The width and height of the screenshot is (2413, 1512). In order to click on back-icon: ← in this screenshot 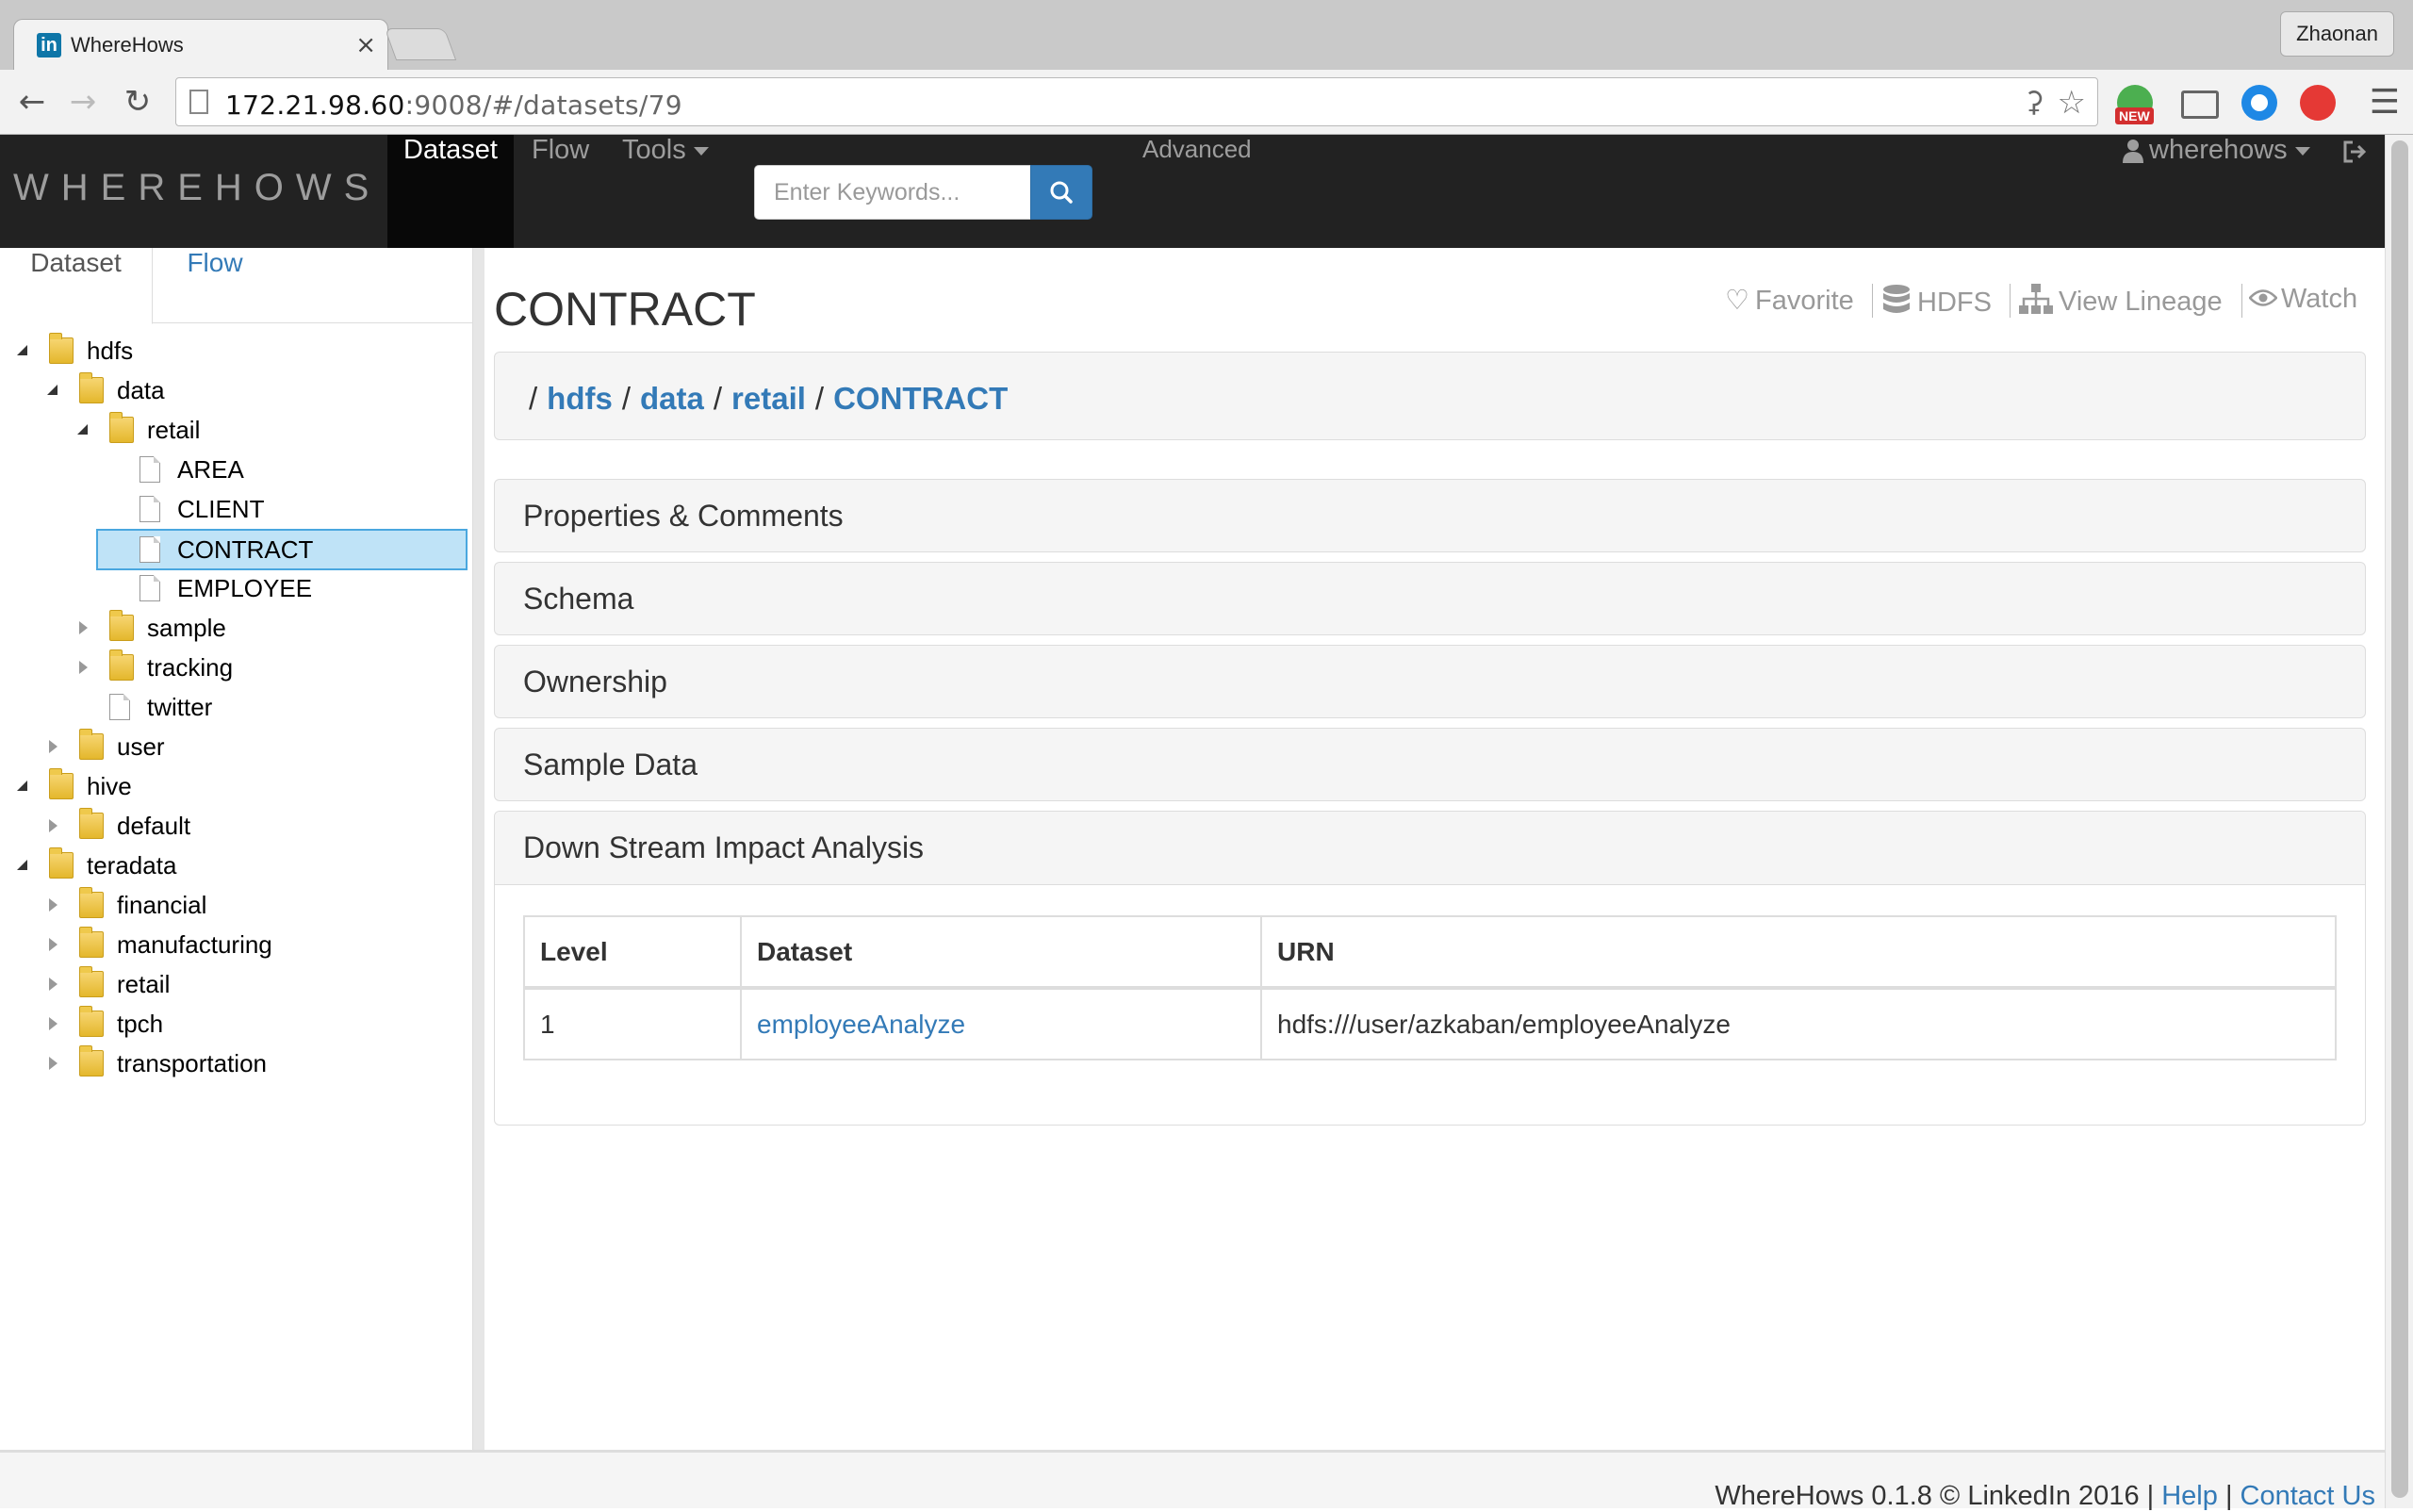, I will do `click(32, 102)`.